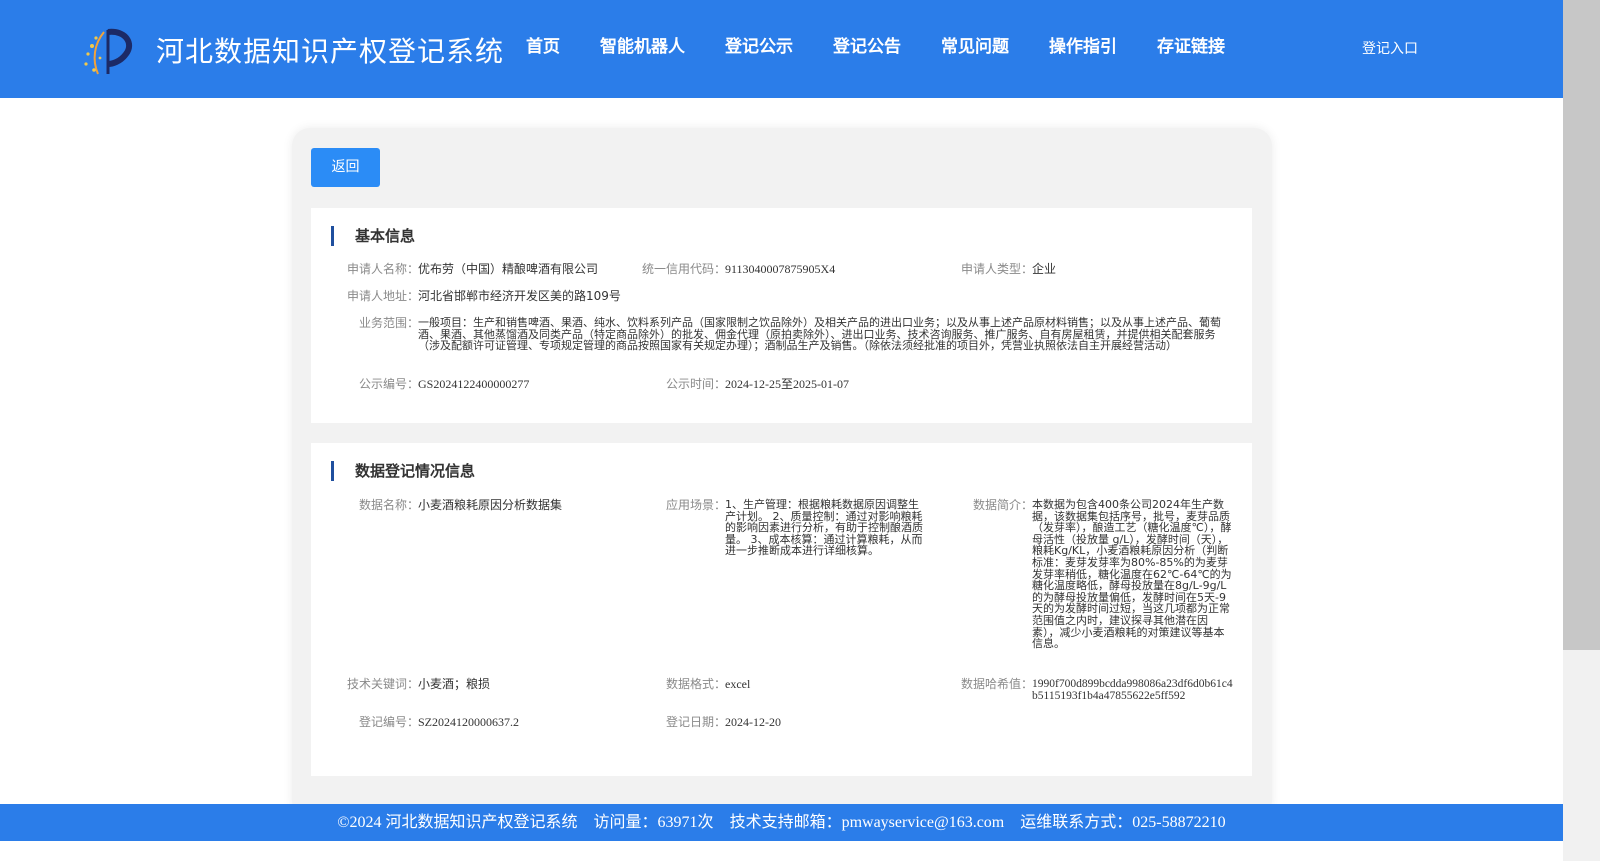  Describe the element at coordinates (330, 51) in the screenshot. I see `site-title: 河北数据知识产权登记系统` at that location.